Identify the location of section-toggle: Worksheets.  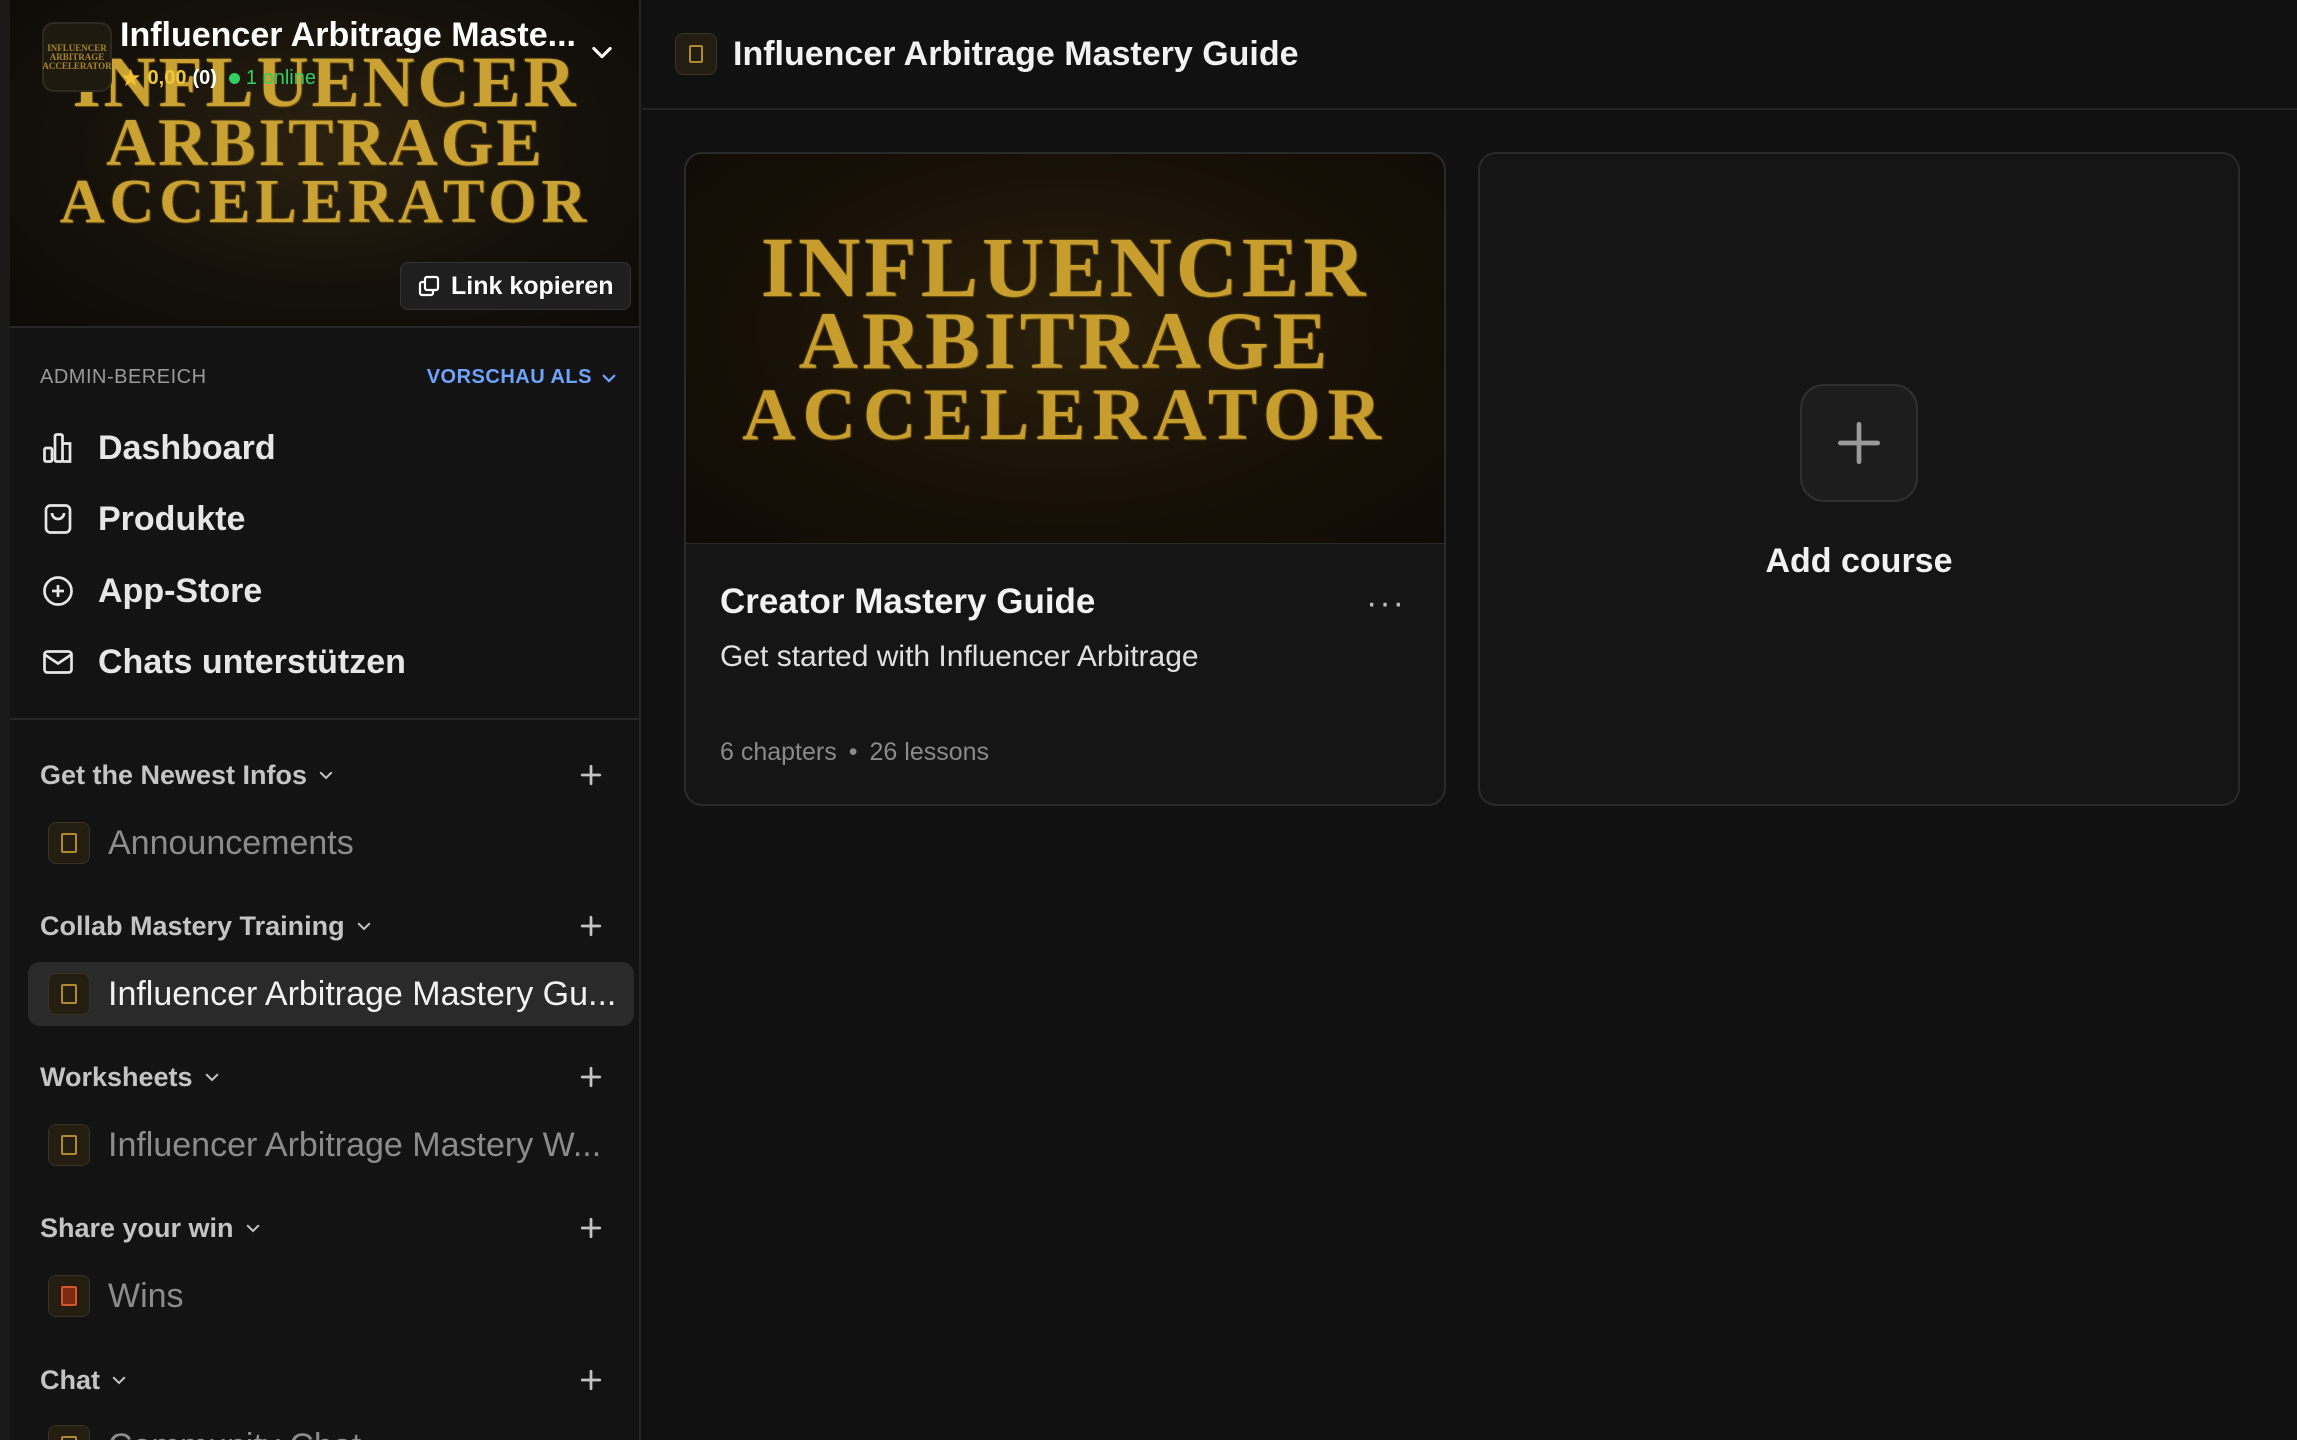
(130, 1077).